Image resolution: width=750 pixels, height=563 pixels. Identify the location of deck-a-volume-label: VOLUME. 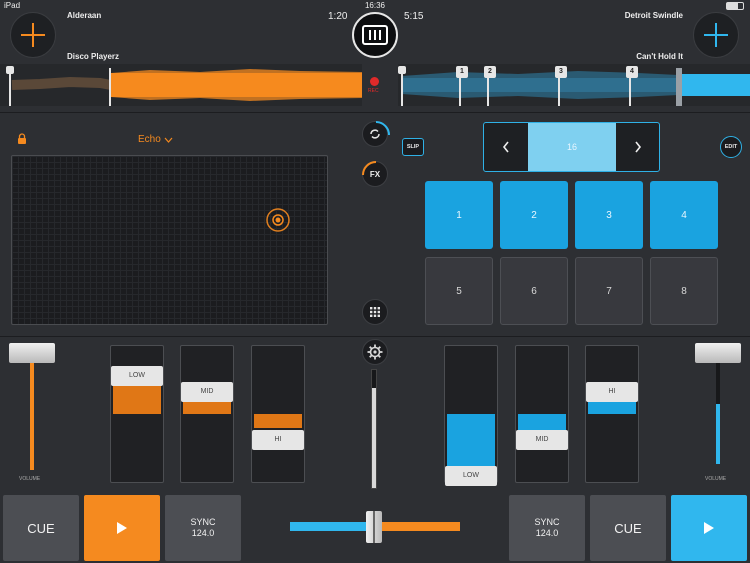
(30, 479).